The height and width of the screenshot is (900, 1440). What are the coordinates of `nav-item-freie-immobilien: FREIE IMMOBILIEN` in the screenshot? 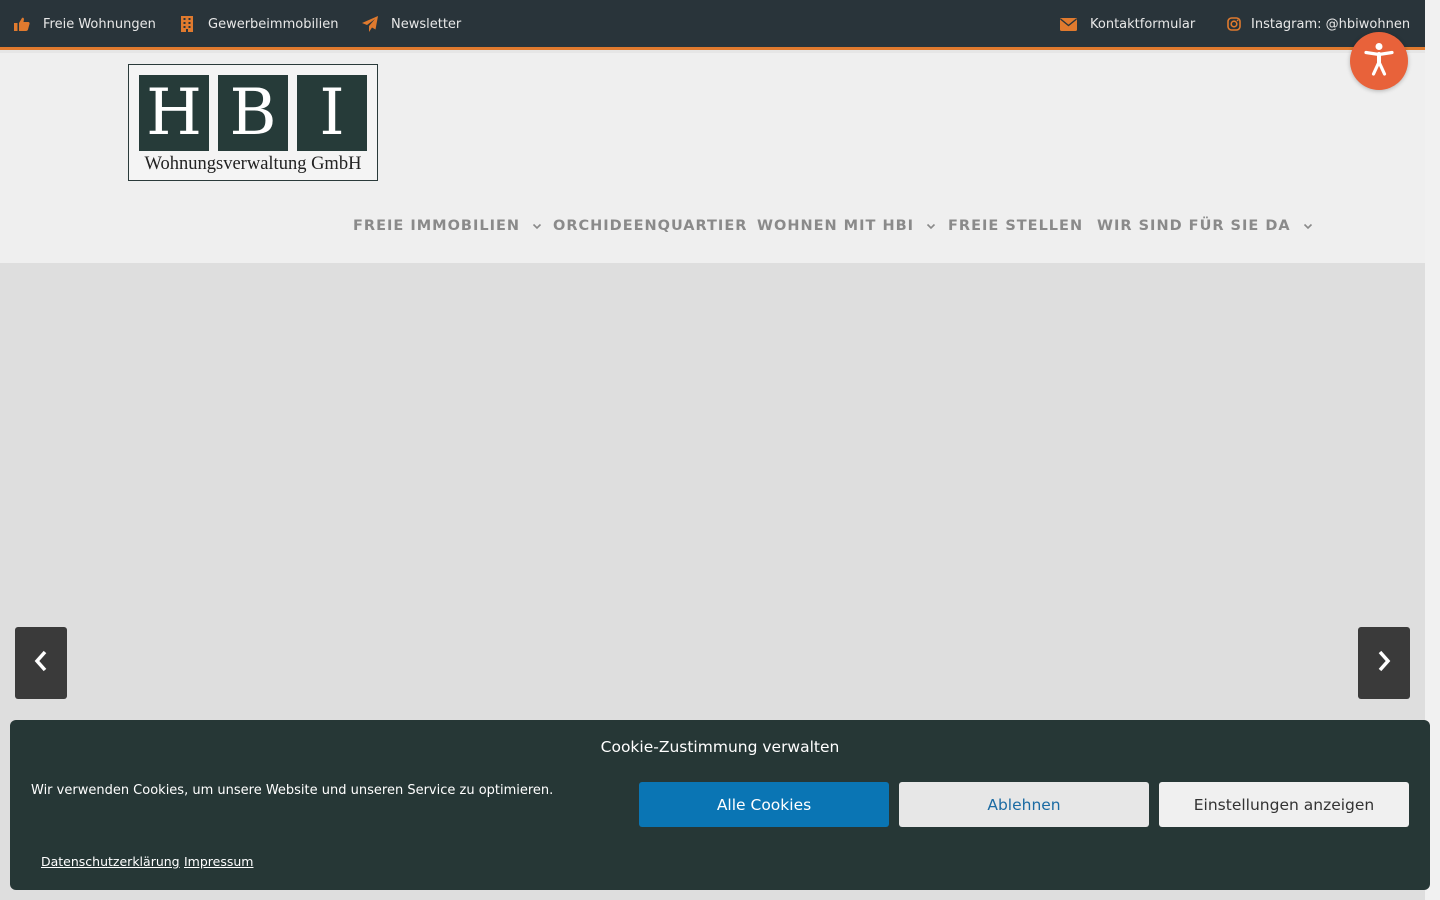 It's located at (447, 226).